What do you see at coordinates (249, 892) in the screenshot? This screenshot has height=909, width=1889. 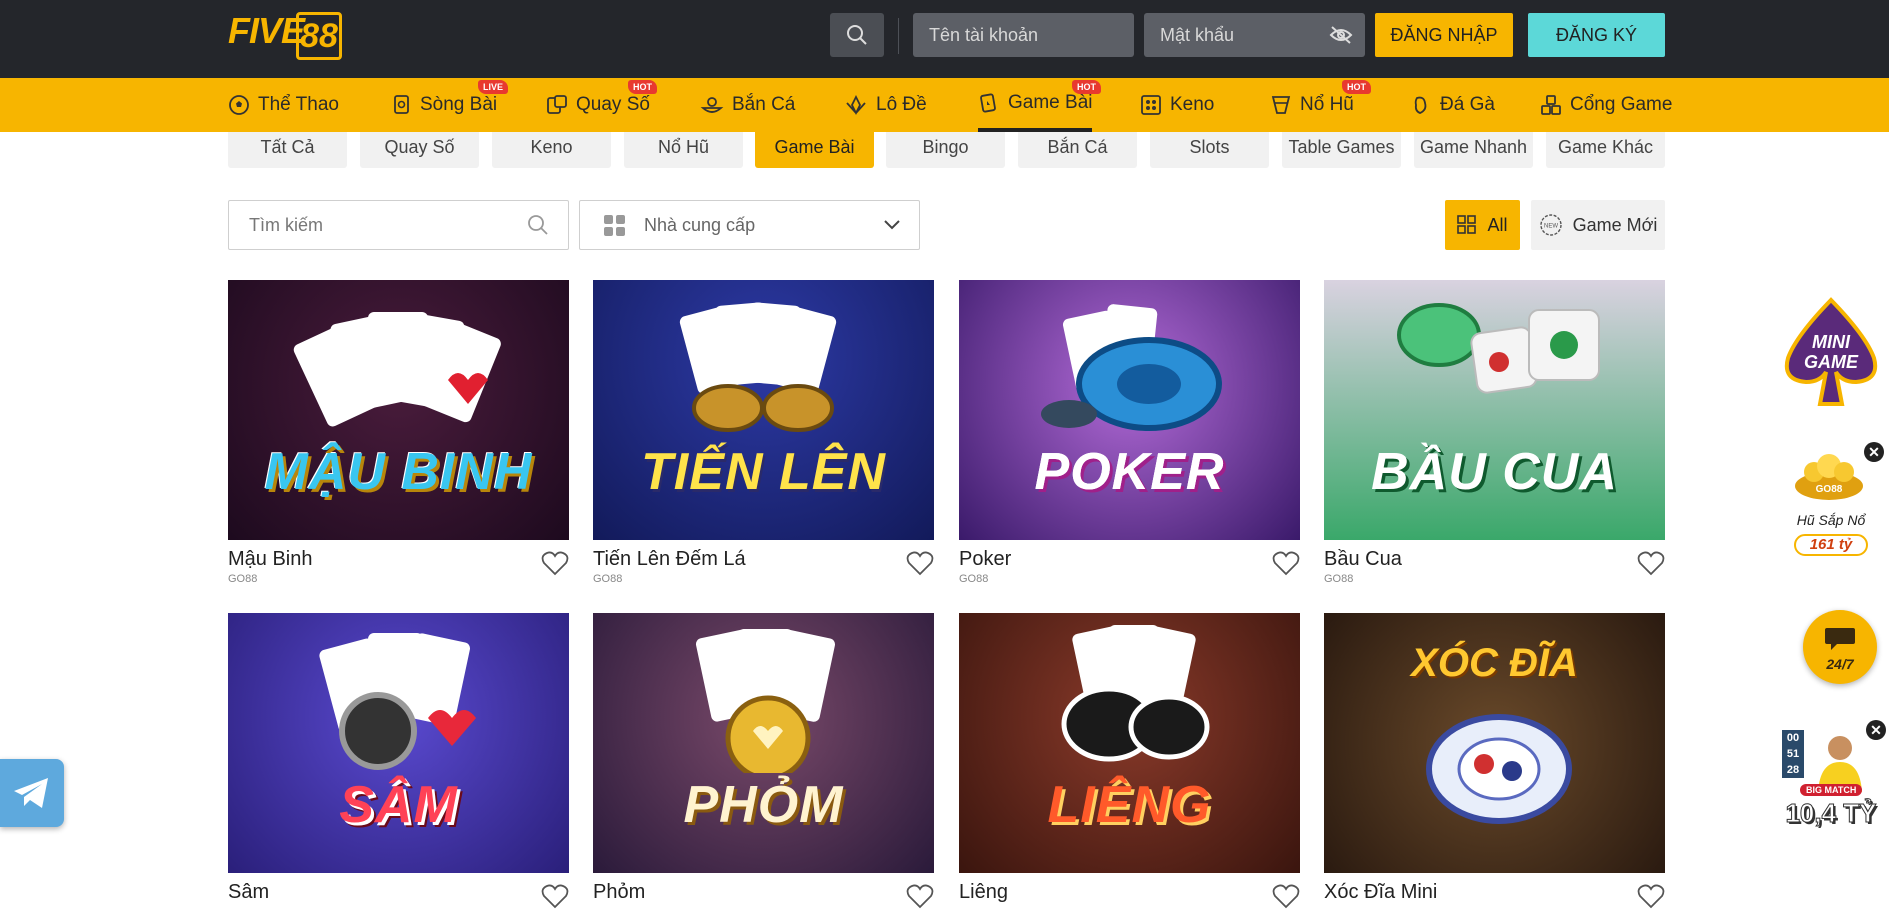 I see `game-name: Sâm` at bounding box center [249, 892].